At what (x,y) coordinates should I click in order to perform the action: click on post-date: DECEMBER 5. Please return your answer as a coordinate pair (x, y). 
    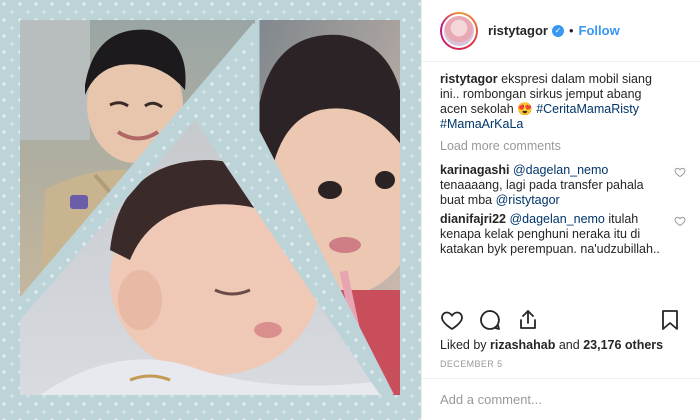
    Looking at the image, I should click on (471, 364).